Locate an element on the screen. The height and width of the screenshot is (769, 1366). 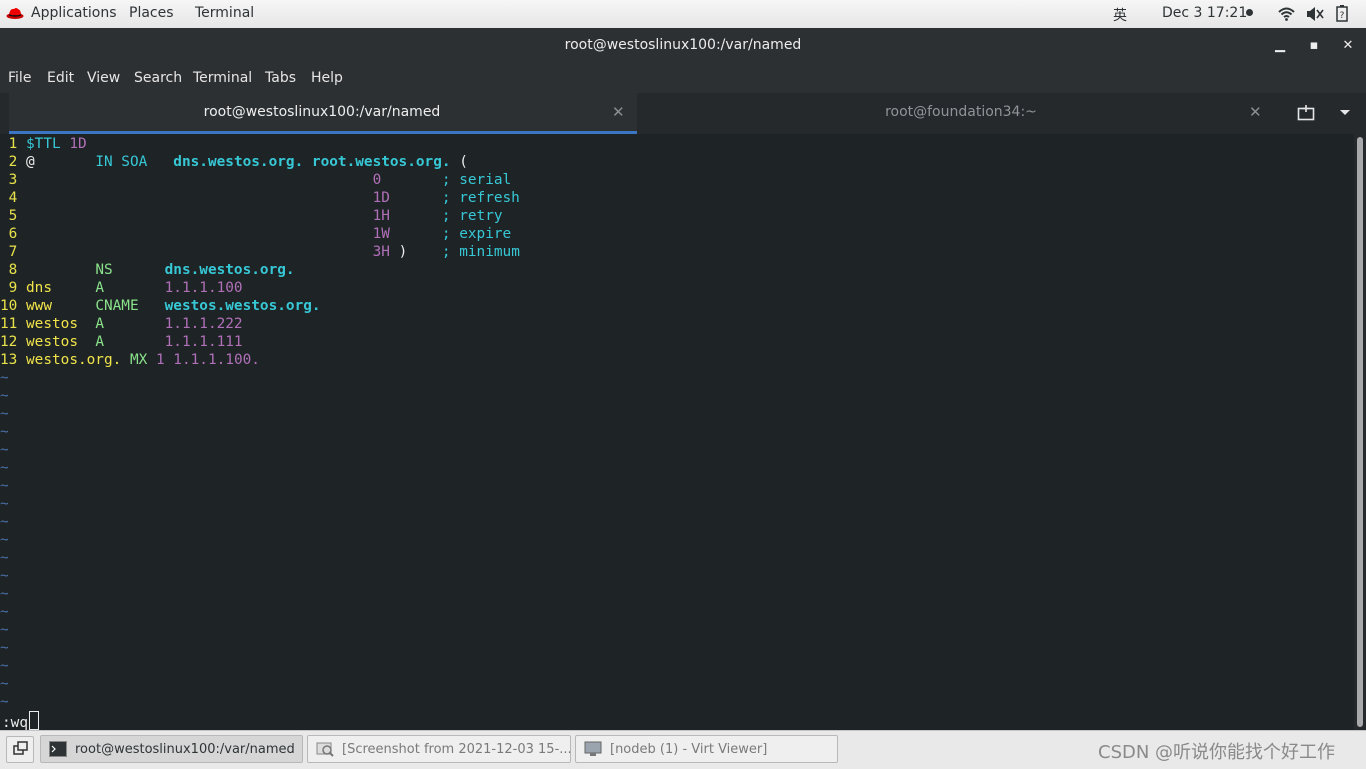
code-token: dns.westos.org. is located at coordinates (229, 270).